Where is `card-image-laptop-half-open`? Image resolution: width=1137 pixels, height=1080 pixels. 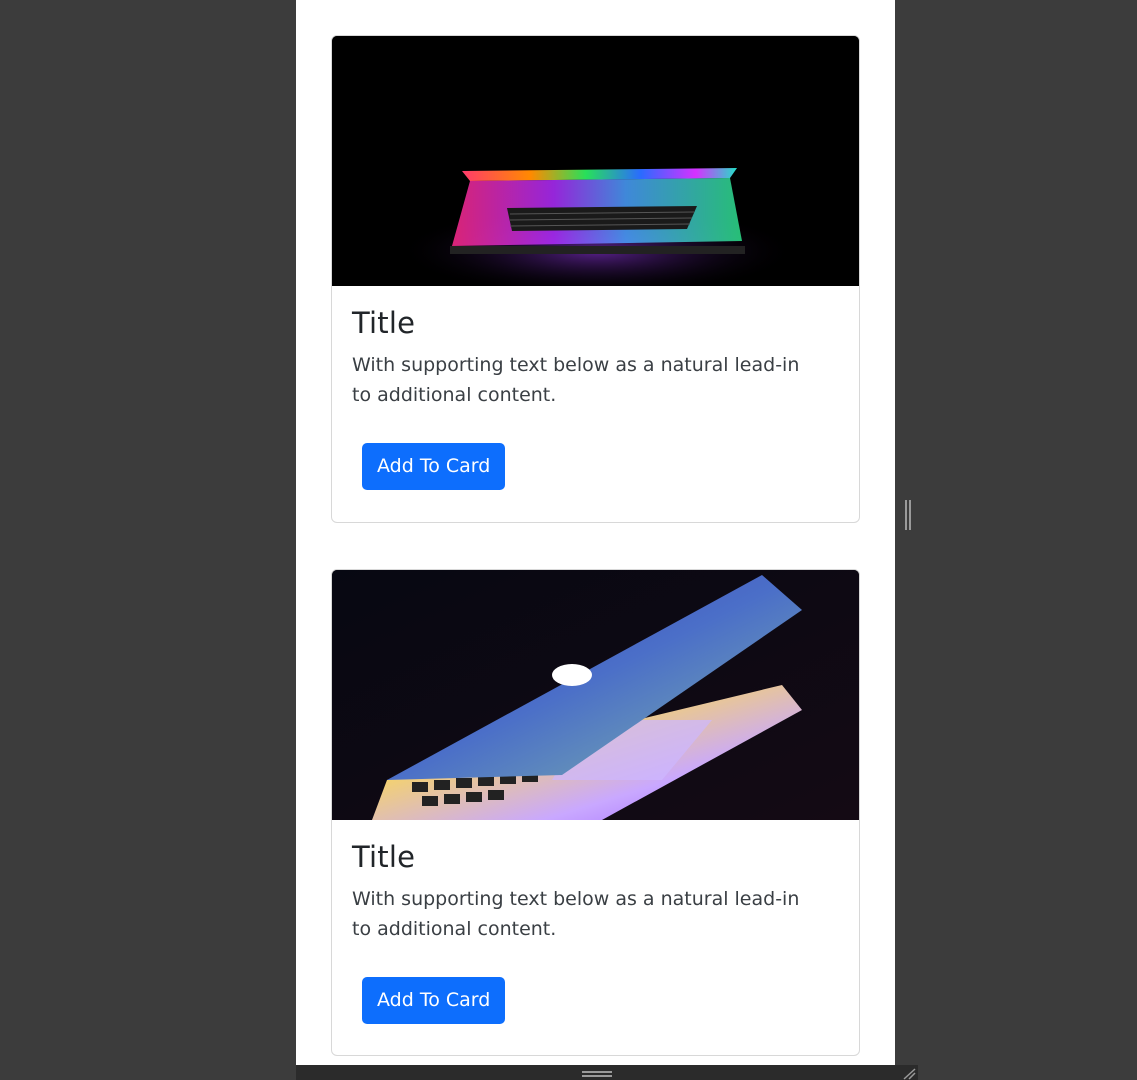
card-image-laptop-half-open is located at coordinates (595, 695).